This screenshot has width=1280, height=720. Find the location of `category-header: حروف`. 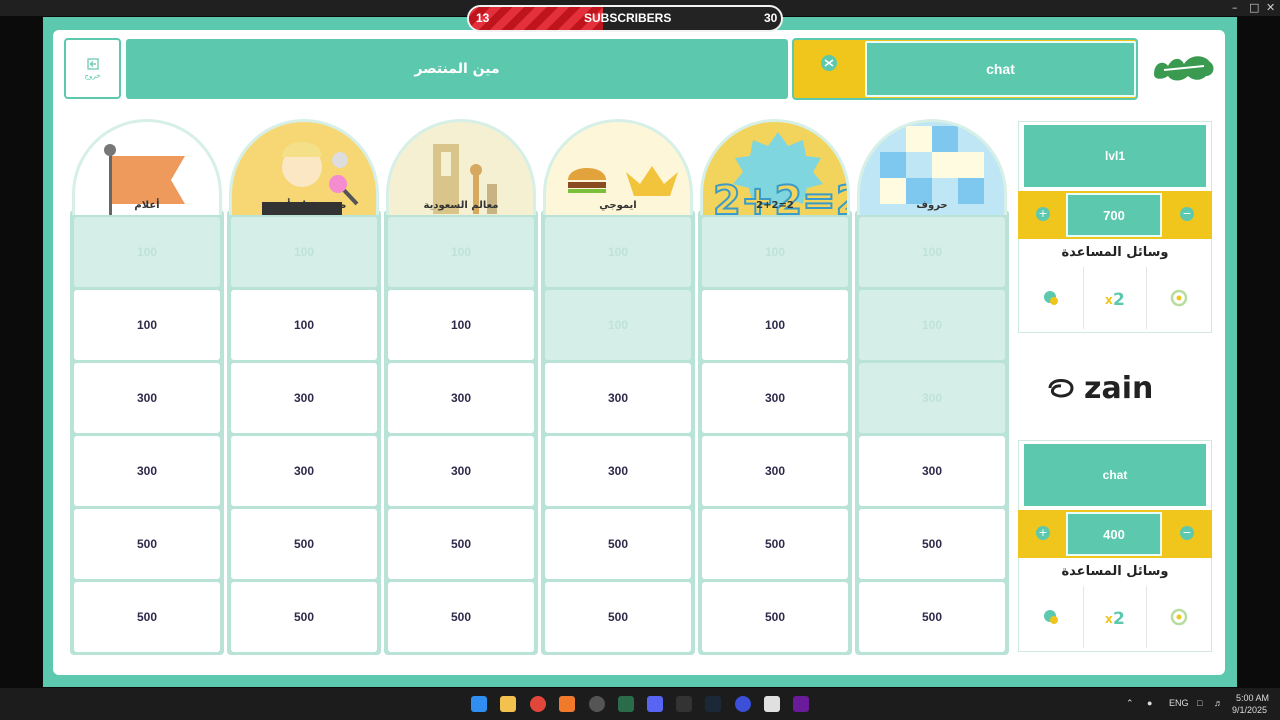

category-header: حروف is located at coordinates (932, 167).